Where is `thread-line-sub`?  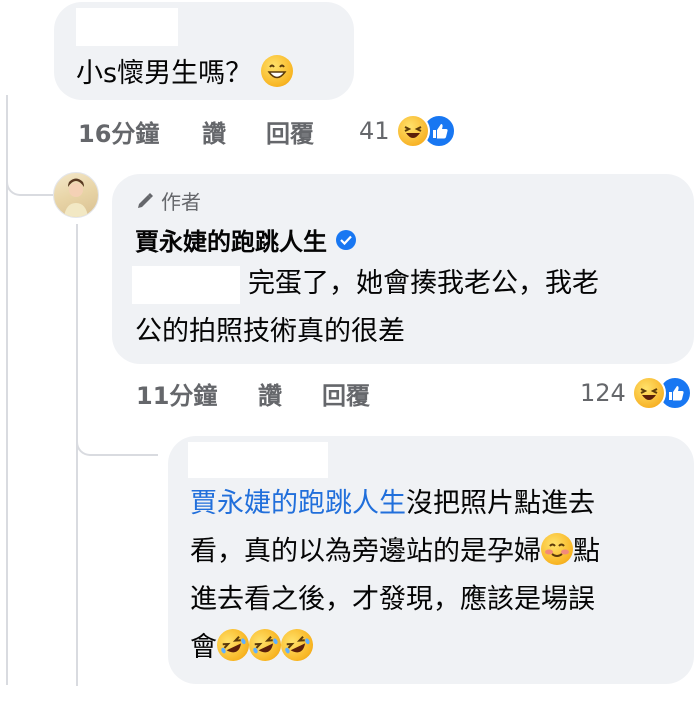 thread-line-sub is located at coordinates (77, 455).